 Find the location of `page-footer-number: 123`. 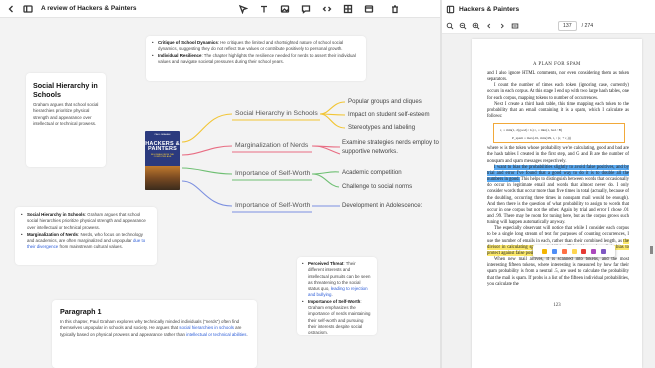

page-footer-number: 123 is located at coordinates (557, 305).